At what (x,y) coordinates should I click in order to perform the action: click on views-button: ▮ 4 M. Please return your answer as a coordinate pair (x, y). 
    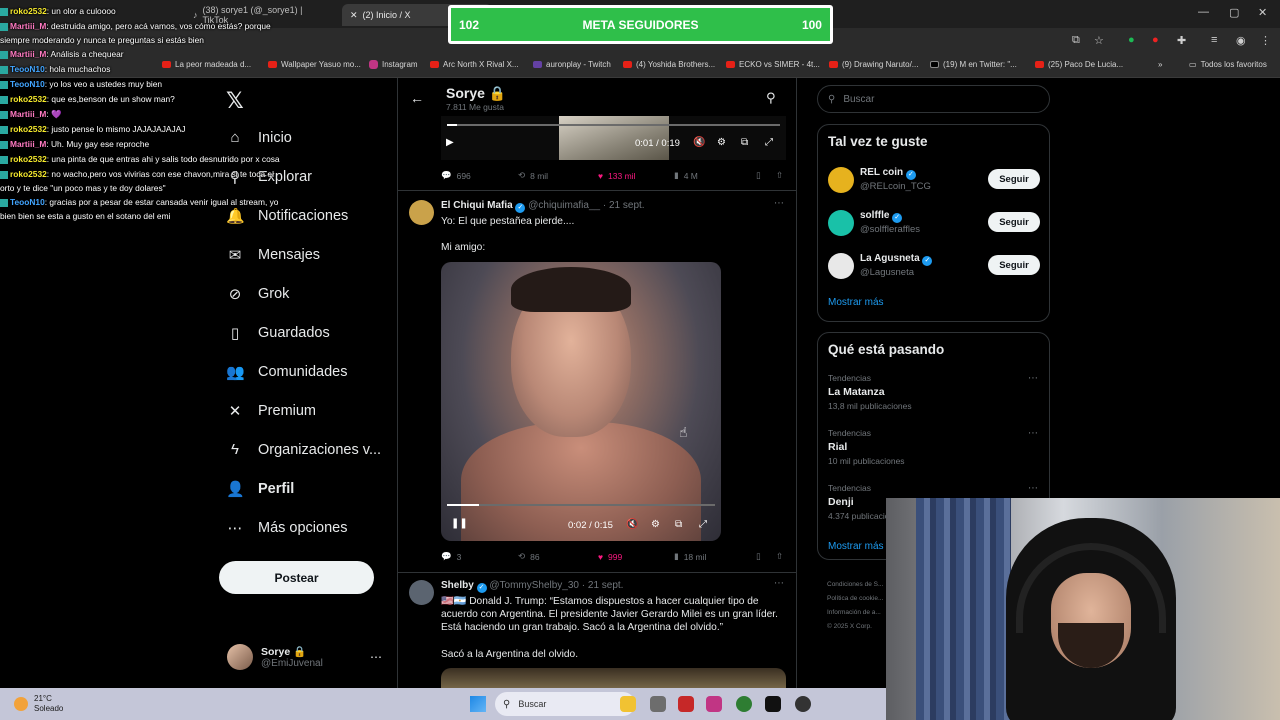
    Looking at the image, I should click on (715, 175).